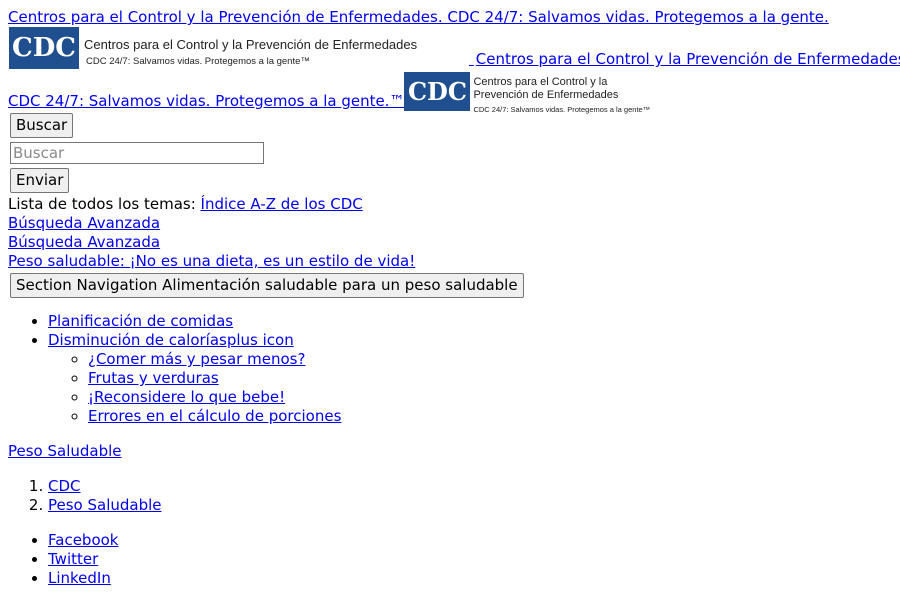 The width and height of the screenshot is (900, 600). Describe the element at coordinates (65, 451) in the screenshot. I see `section-home-link: Peso Saludable` at that location.